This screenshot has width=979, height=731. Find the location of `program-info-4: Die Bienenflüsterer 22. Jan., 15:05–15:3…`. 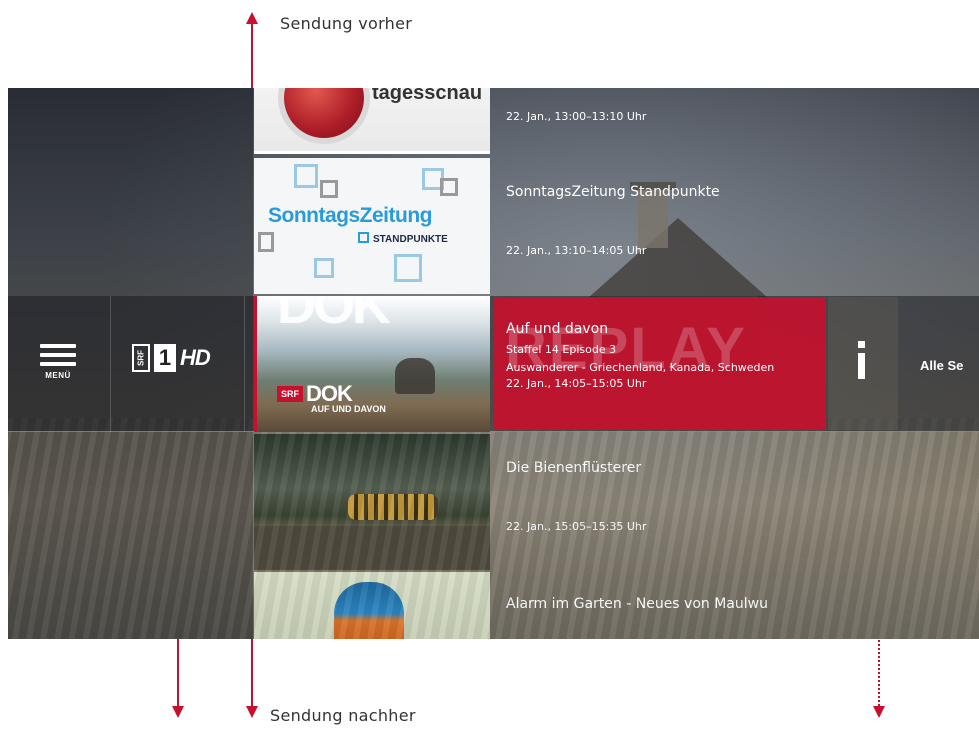

program-info-4: Die Bienenflüsterer 22. Jan., 15:05–15:3… is located at coordinates (576, 496).